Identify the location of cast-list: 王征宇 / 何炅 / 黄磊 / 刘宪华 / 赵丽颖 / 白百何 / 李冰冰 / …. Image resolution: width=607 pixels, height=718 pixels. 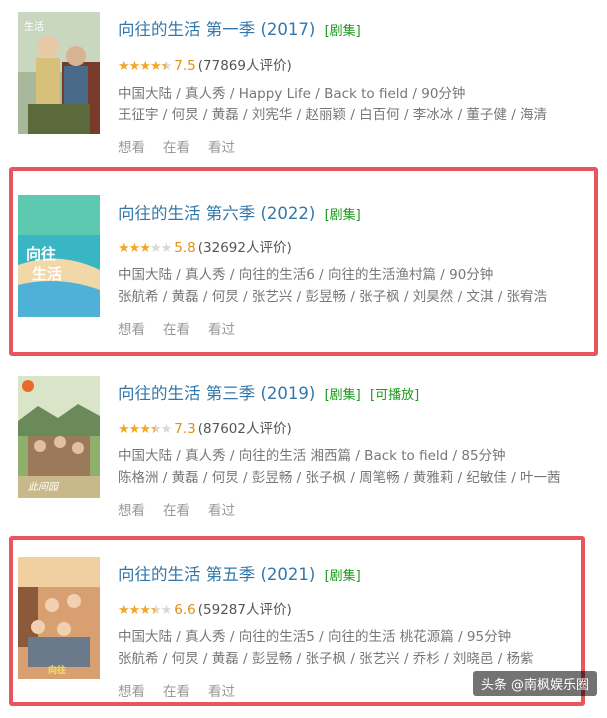
(333, 115).